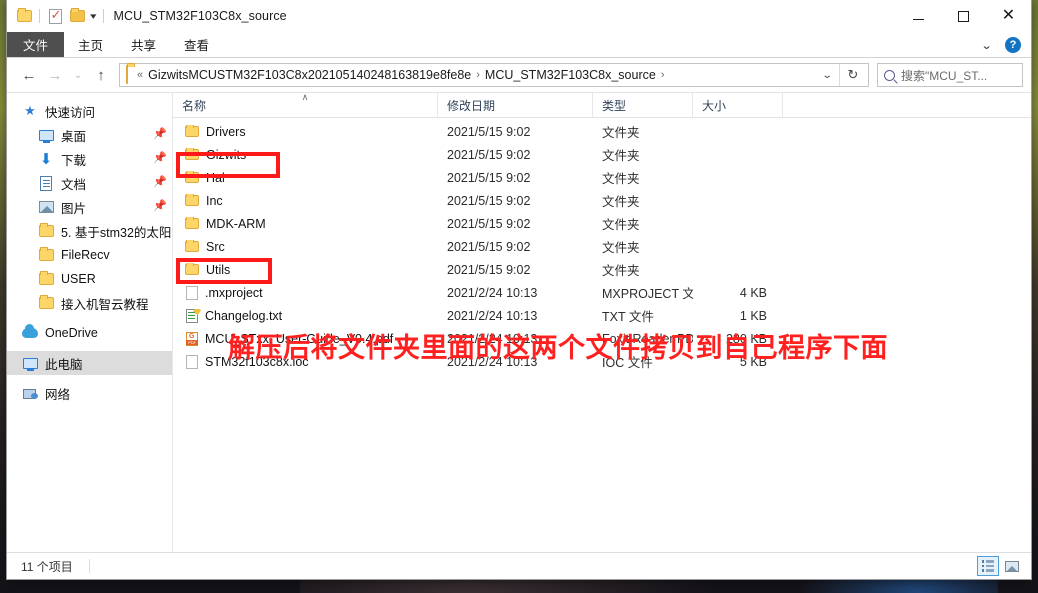 This screenshot has height=593, width=1038. What do you see at coordinates (1012, 566) in the screenshot?
I see `large-icons-view-button` at bounding box center [1012, 566].